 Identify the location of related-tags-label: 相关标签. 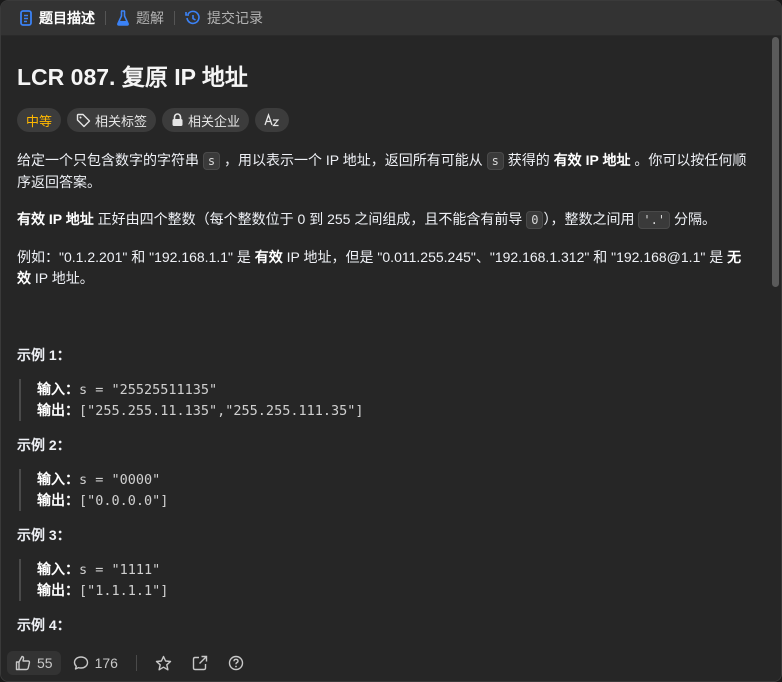
(121, 121).